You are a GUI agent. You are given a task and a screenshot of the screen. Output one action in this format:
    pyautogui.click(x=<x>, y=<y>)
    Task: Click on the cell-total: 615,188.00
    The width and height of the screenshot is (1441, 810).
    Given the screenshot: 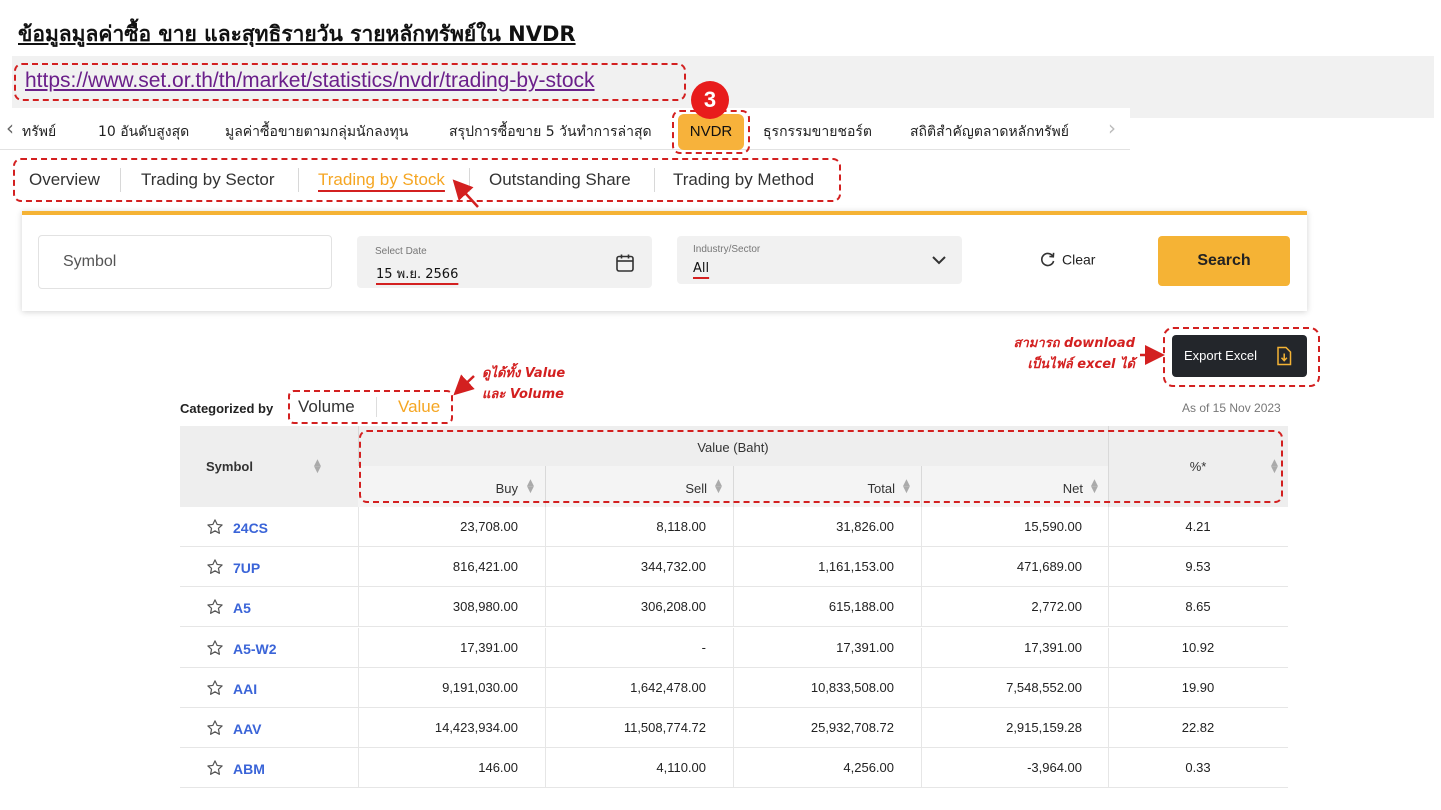 What is the action you would take?
    pyautogui.click(x=861, y=607)
    